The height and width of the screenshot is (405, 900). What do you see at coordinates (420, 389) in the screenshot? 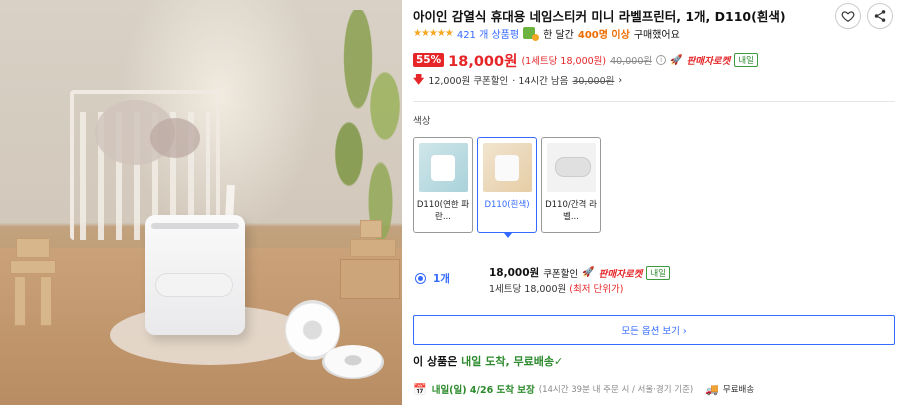
I see `calendar-icon: 📅` at bounding box center [420, 389].